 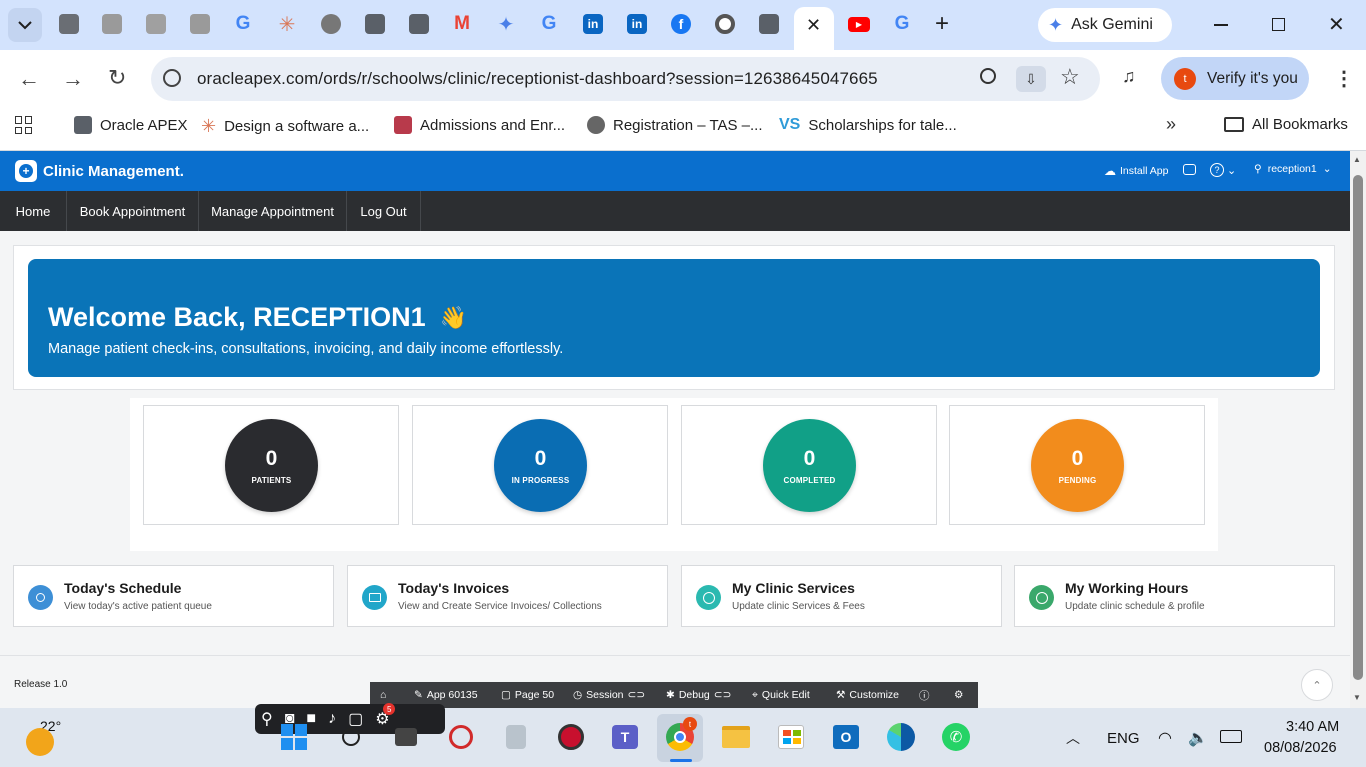 I want to click on dev-customize-button: ⚒ Customize, so click(x=867, y=695).